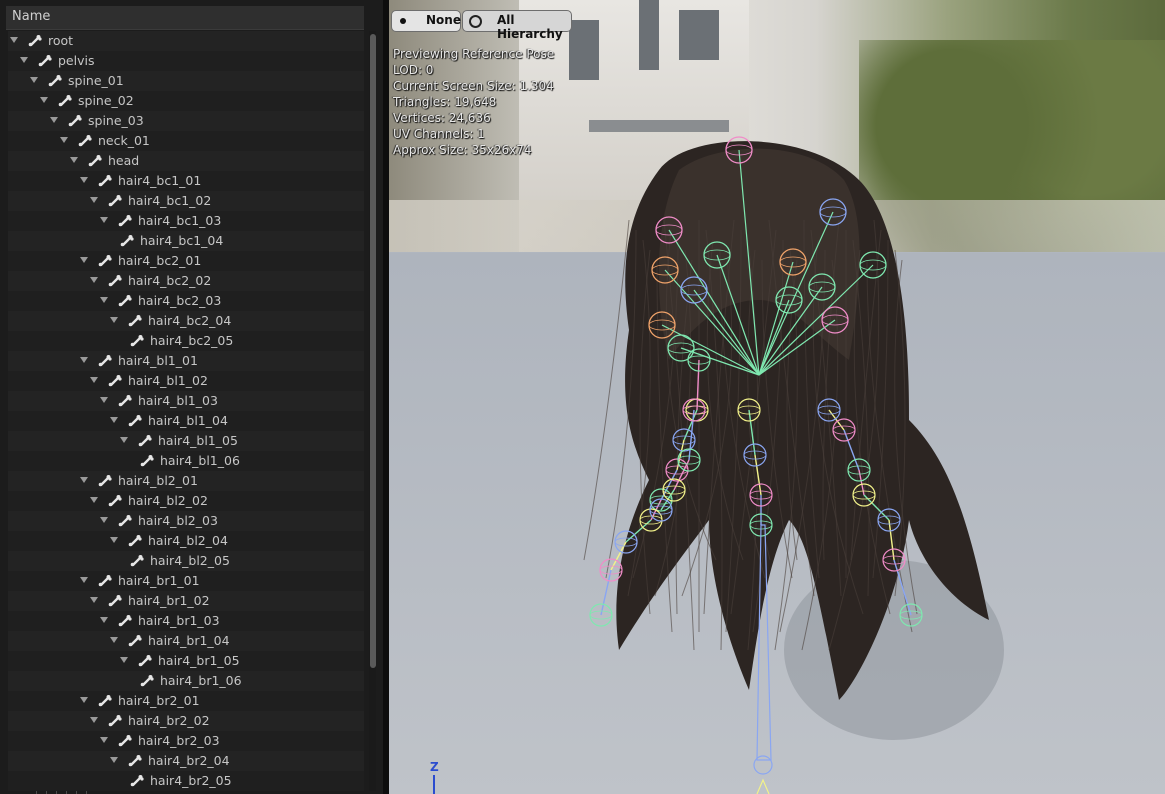 The width and height of the screenshot is (1165, 794). Describe the element at coordinates (442, 118) in the screenshot. I see `stats-line: Vertices: 24,636` at that location.